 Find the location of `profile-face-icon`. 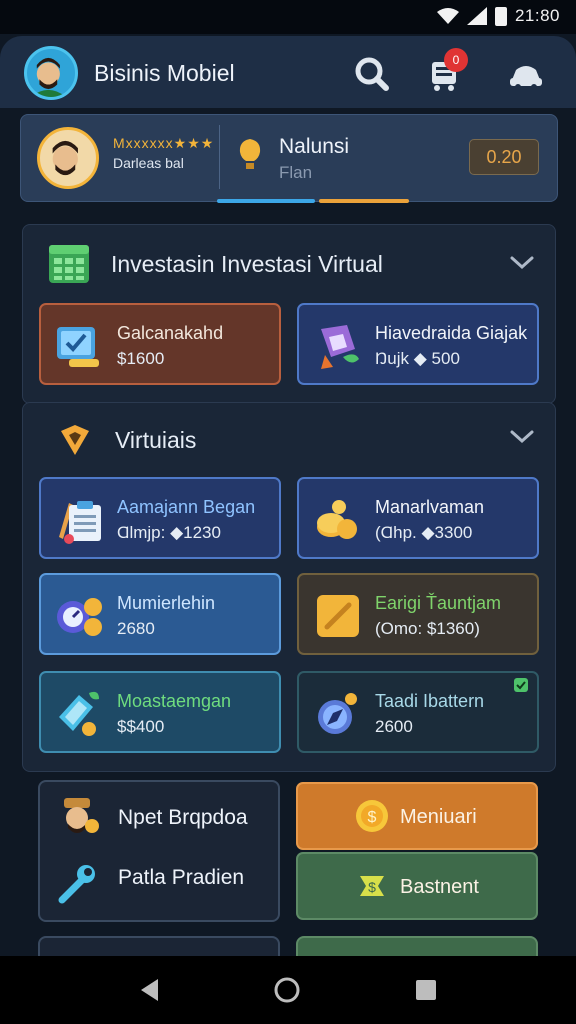

profile-face-icon is located at coordinates (65, 158).